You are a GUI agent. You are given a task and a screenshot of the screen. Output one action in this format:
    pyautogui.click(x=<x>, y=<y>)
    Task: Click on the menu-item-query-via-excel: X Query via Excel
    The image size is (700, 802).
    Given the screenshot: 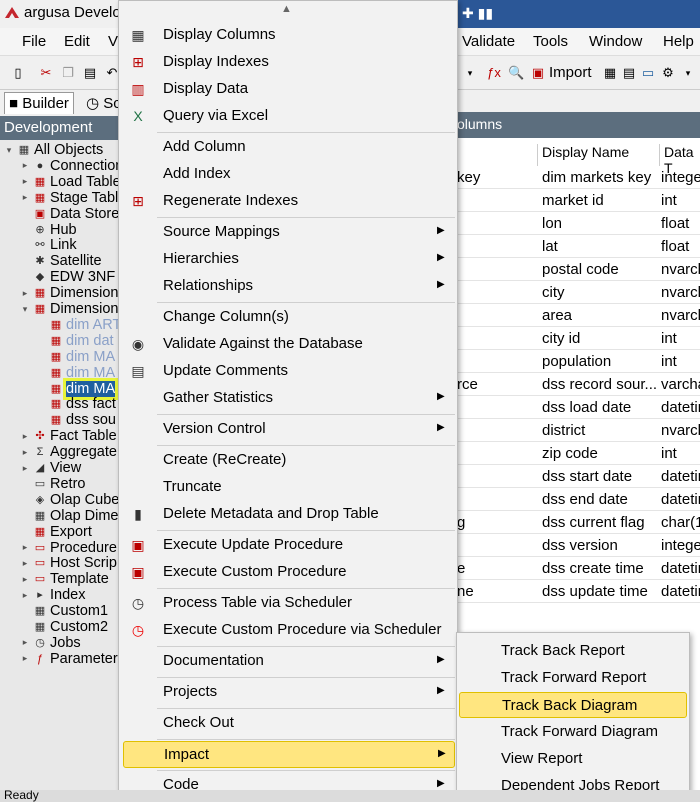 What is the action you would take?
    pyautogui.click(x=288, y=116)
    